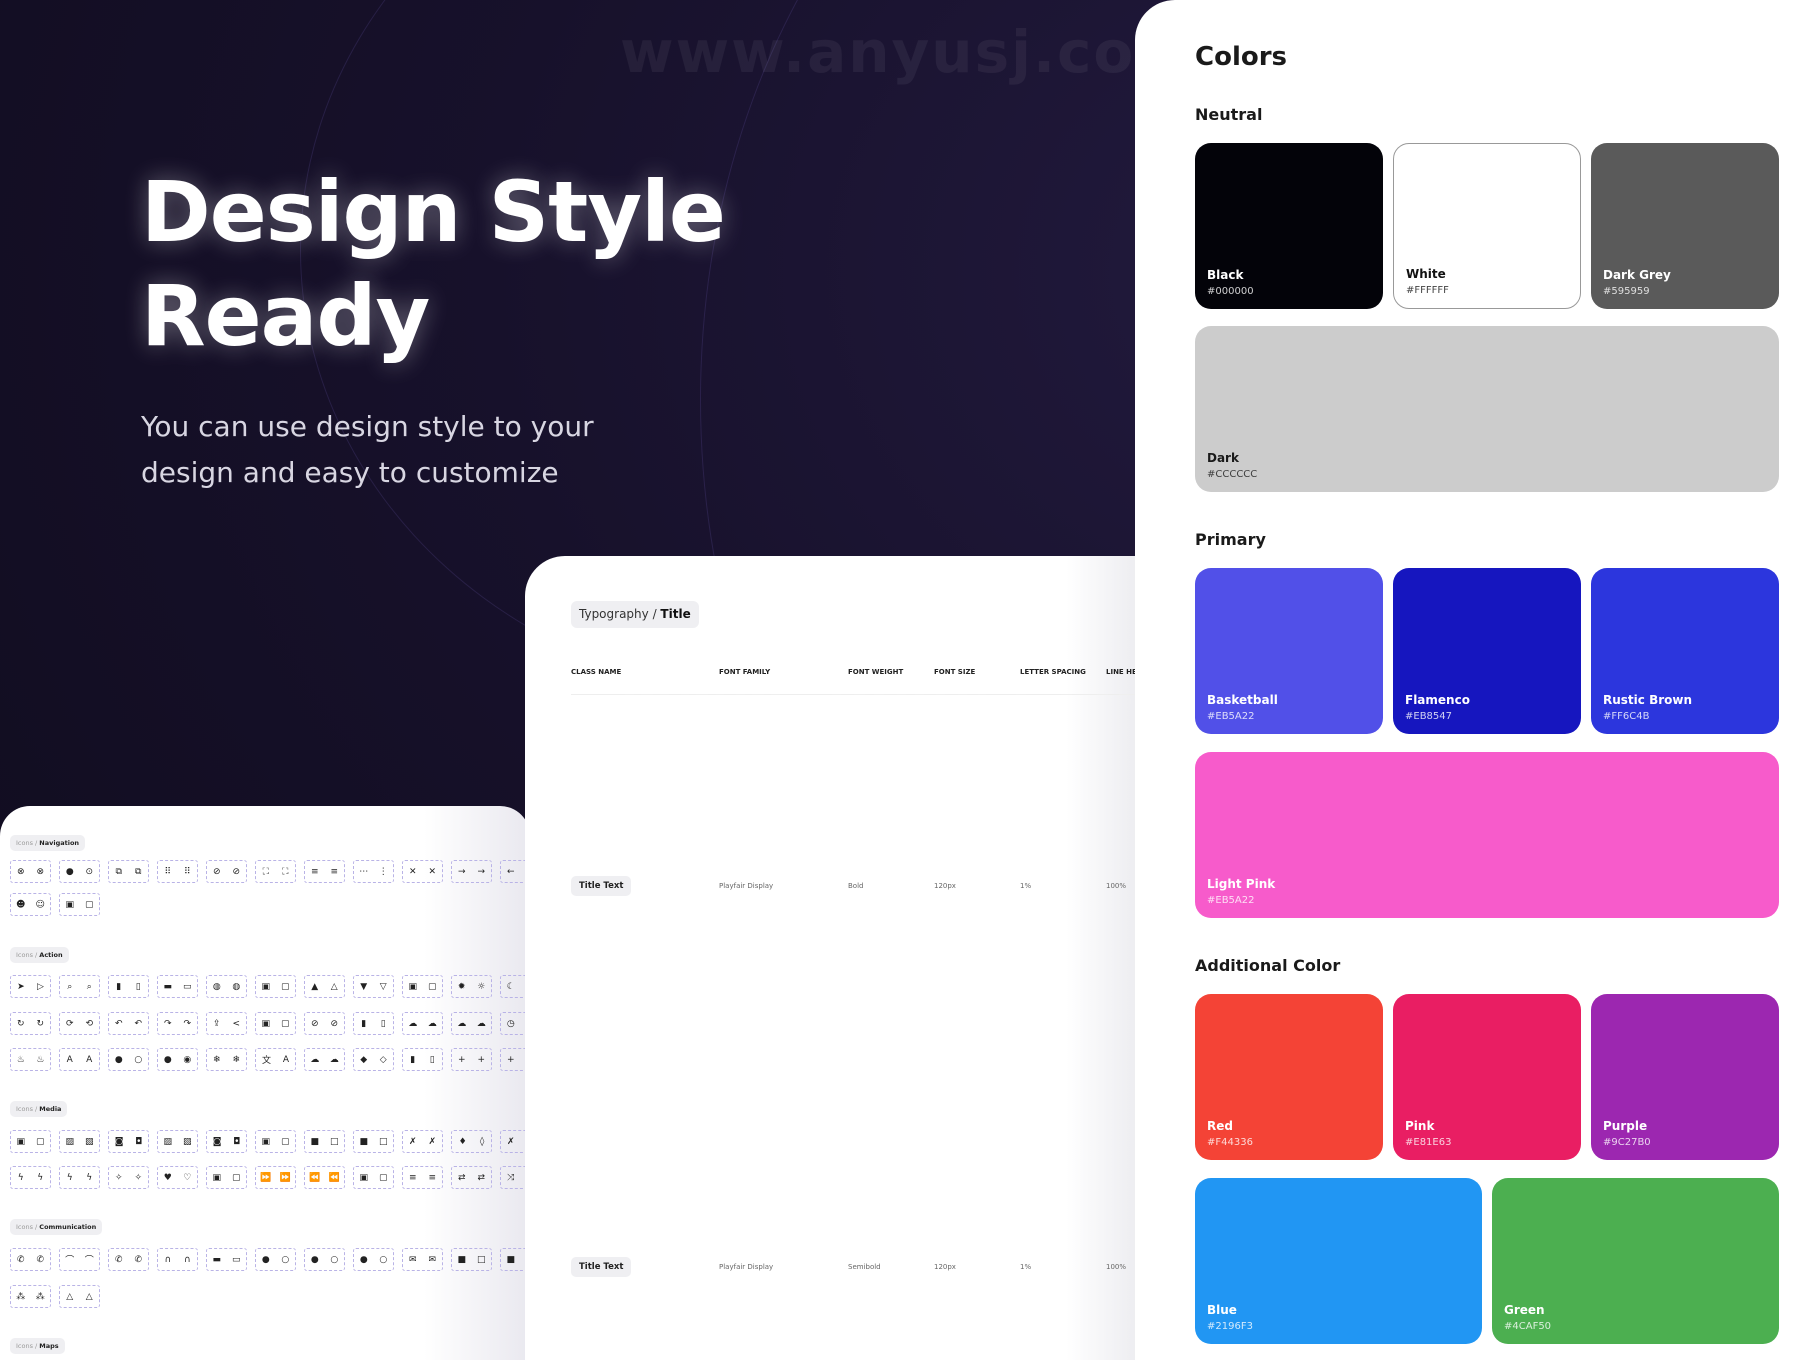  Describe the element at coordinates (128, 1259) in the screenshot. I see `icon-group-call-add: ✆ ✆` at that location.